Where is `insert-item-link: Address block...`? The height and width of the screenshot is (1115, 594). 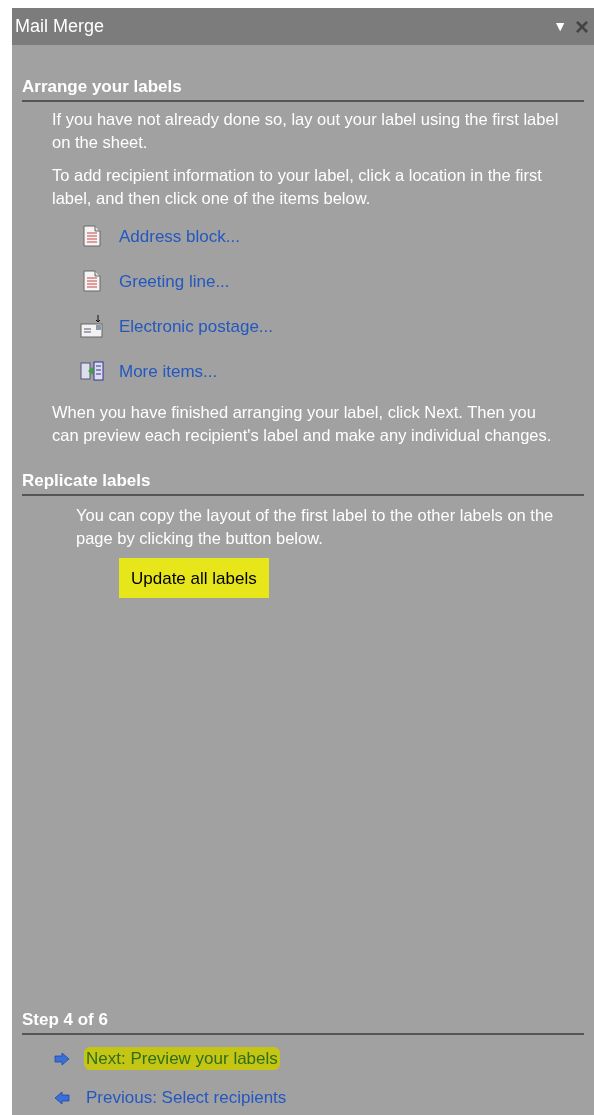
insert-item-link: Address block... is located at coordinates (179, 236).